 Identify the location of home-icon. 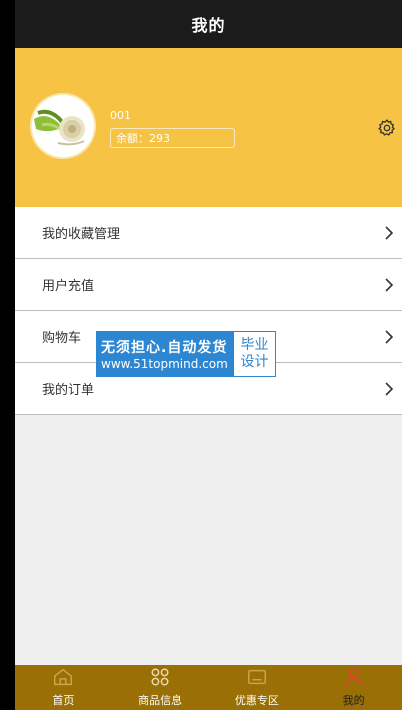
(63, 677).